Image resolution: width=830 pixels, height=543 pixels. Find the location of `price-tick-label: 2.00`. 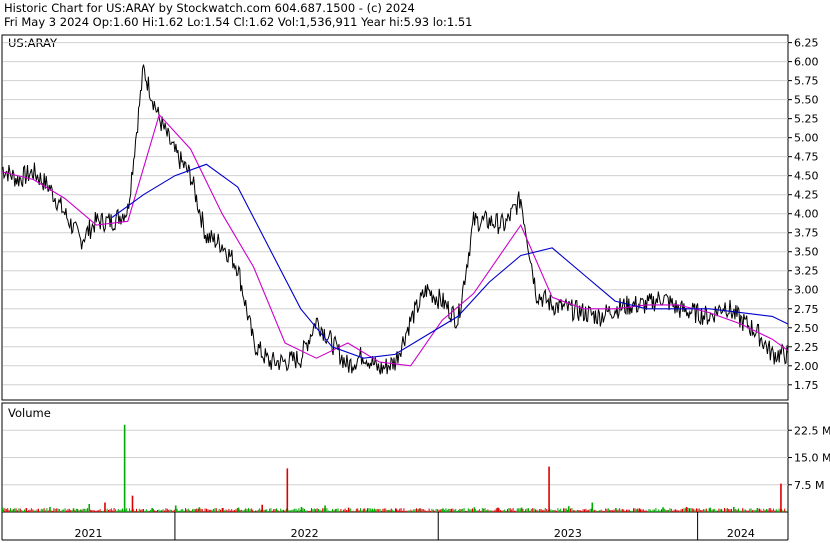

price-tick-label: 2.00 is located at coordinates (806, 366).